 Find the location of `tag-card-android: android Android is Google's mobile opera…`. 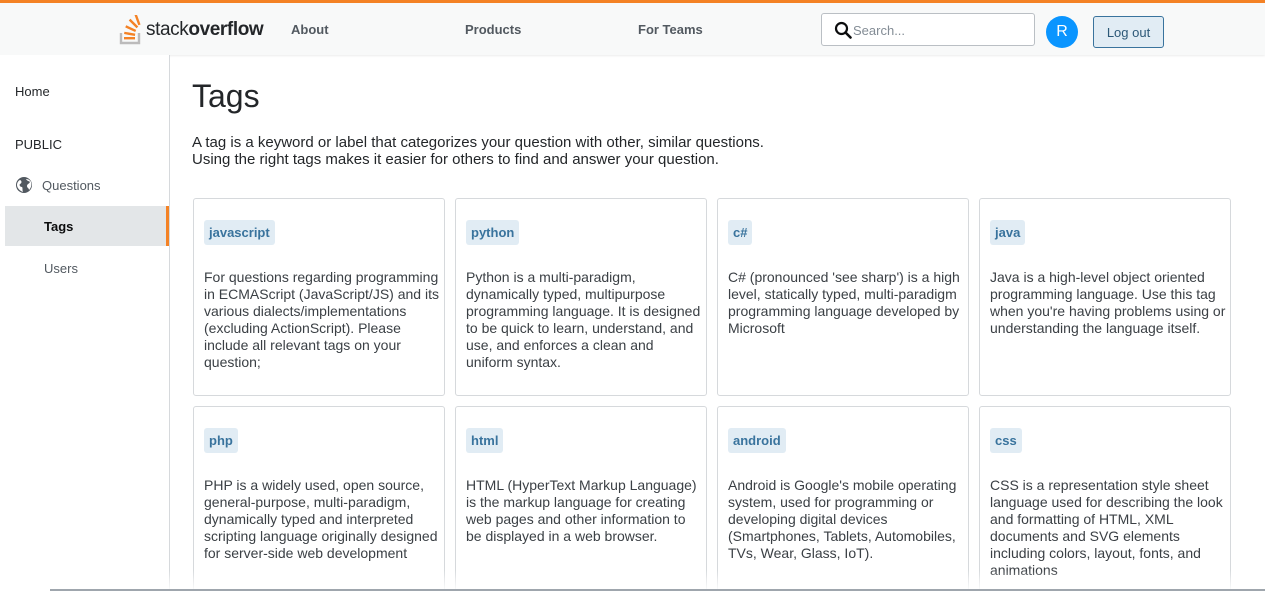

tag-card-android: android Android is Google's mobile opera… is located at coordinates (843, 498).